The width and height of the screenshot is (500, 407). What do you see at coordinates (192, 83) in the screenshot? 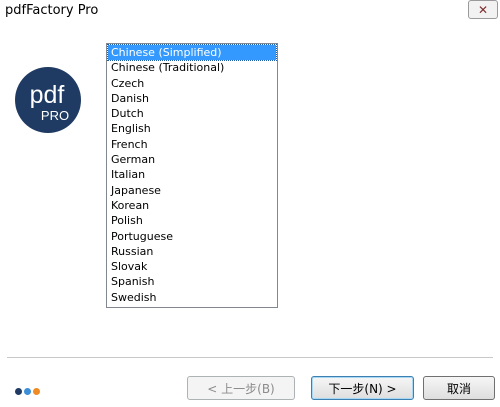
I see `language-list-item: Czech` at bounding box center [192, 83].